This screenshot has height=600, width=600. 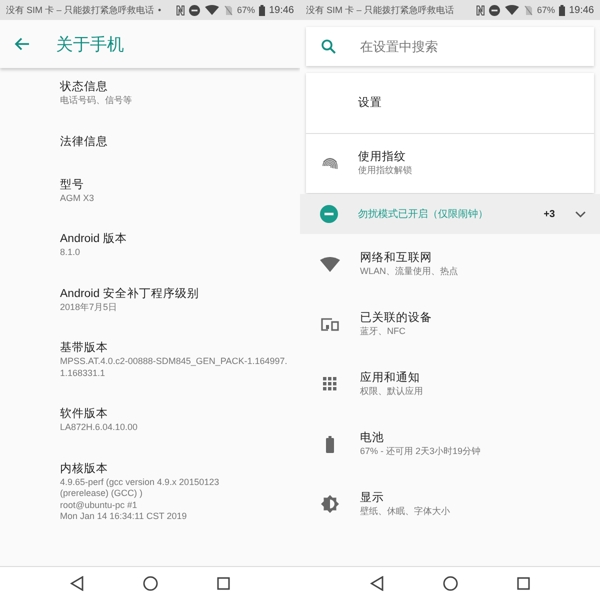 I want to click on item-subtitle: AGM X3, so click(x=78, y=198).